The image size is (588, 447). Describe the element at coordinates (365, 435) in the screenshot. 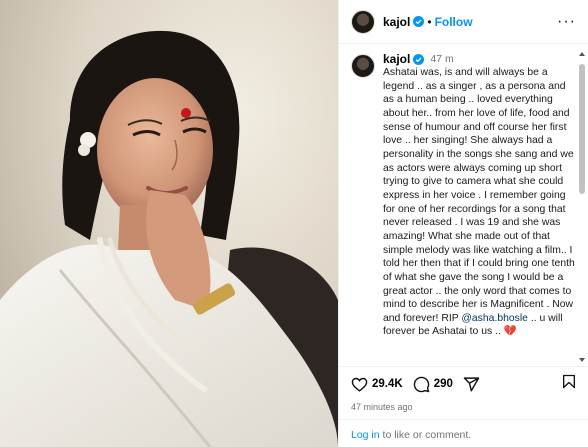

I see `login-link: Log in` at that location.